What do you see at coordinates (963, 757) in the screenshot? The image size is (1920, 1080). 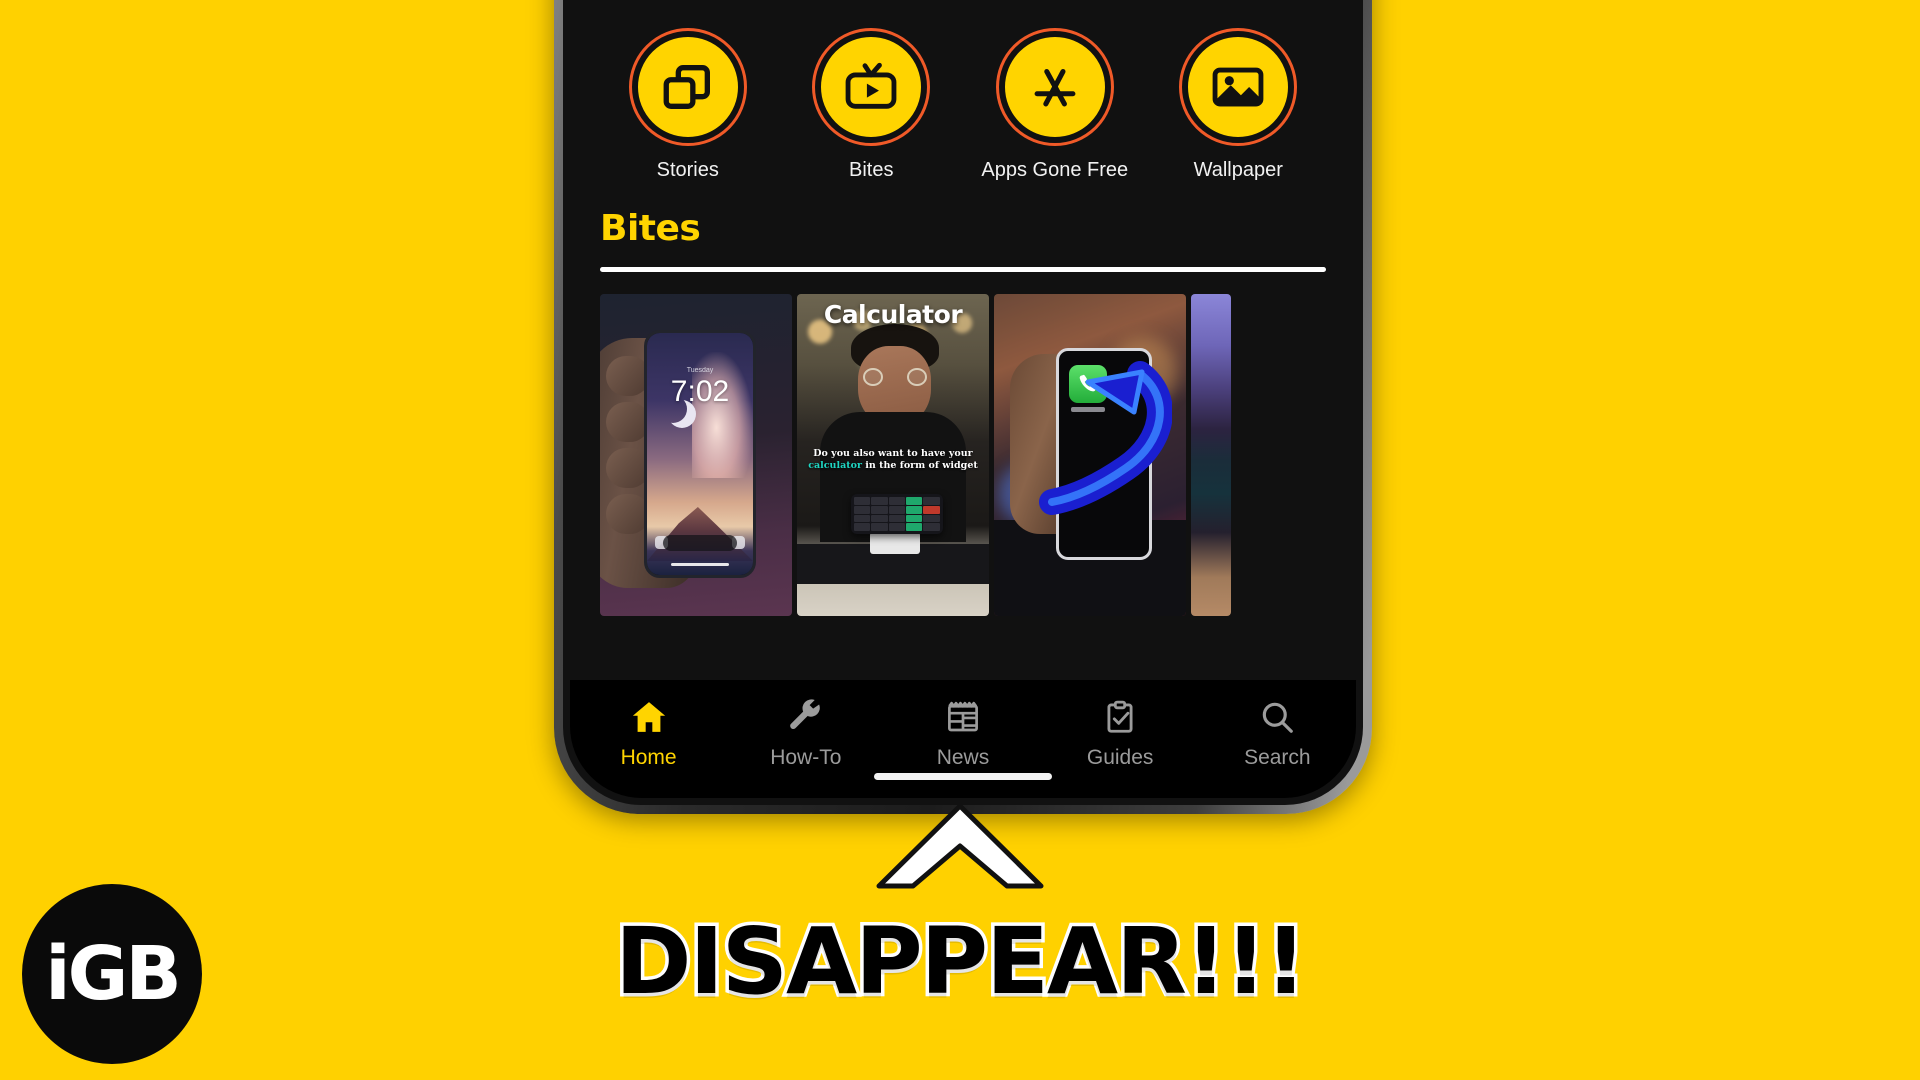 I see `tab-label: News` at bounding box center [963, 757].